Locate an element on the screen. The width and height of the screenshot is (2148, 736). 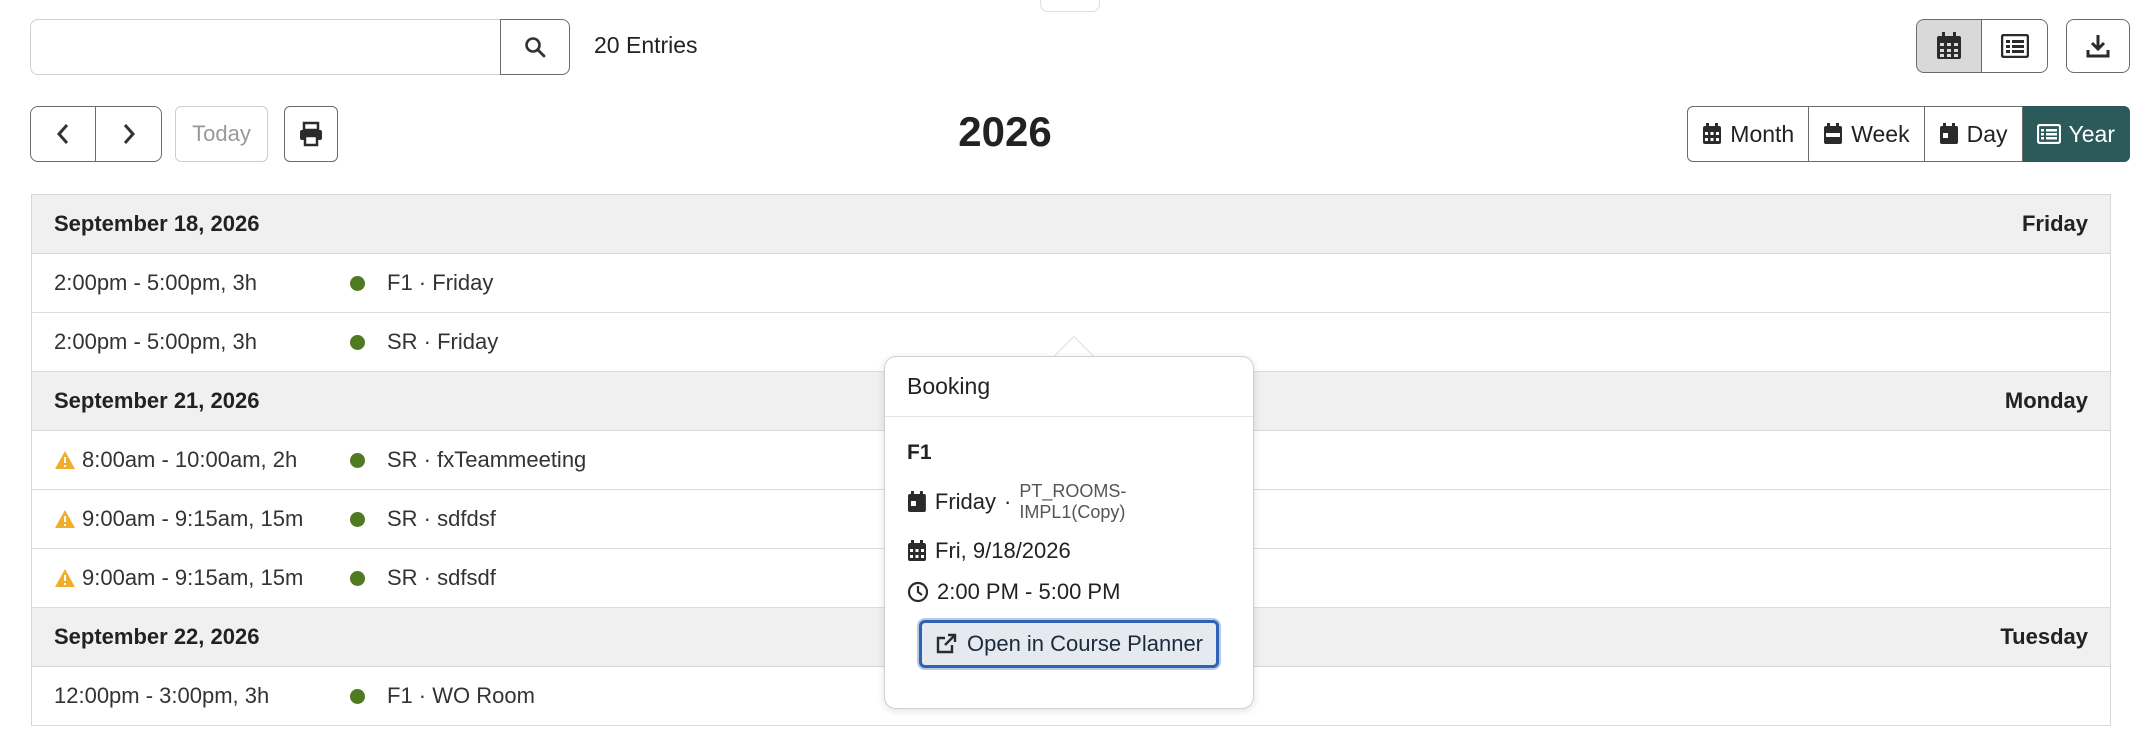
prev-next-group is located at coordinates (96, 134).